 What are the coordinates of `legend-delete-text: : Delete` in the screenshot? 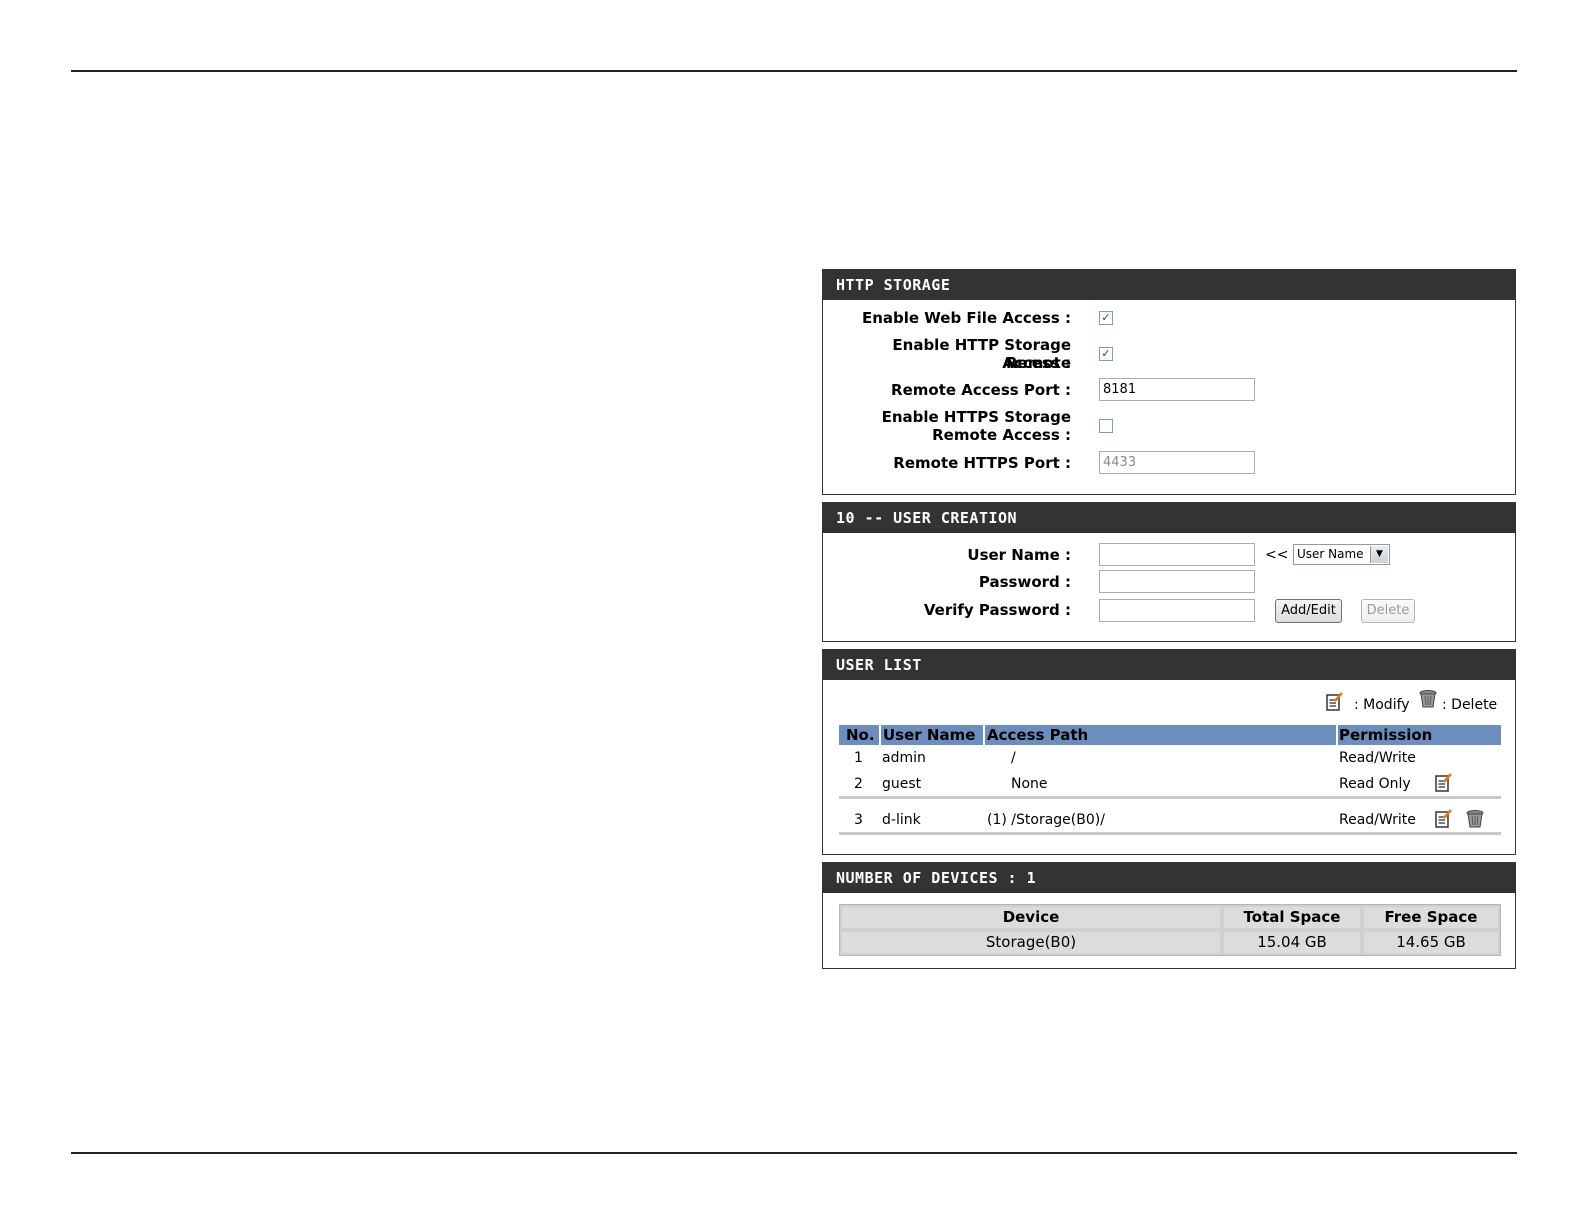 It's located at (1470, 705).